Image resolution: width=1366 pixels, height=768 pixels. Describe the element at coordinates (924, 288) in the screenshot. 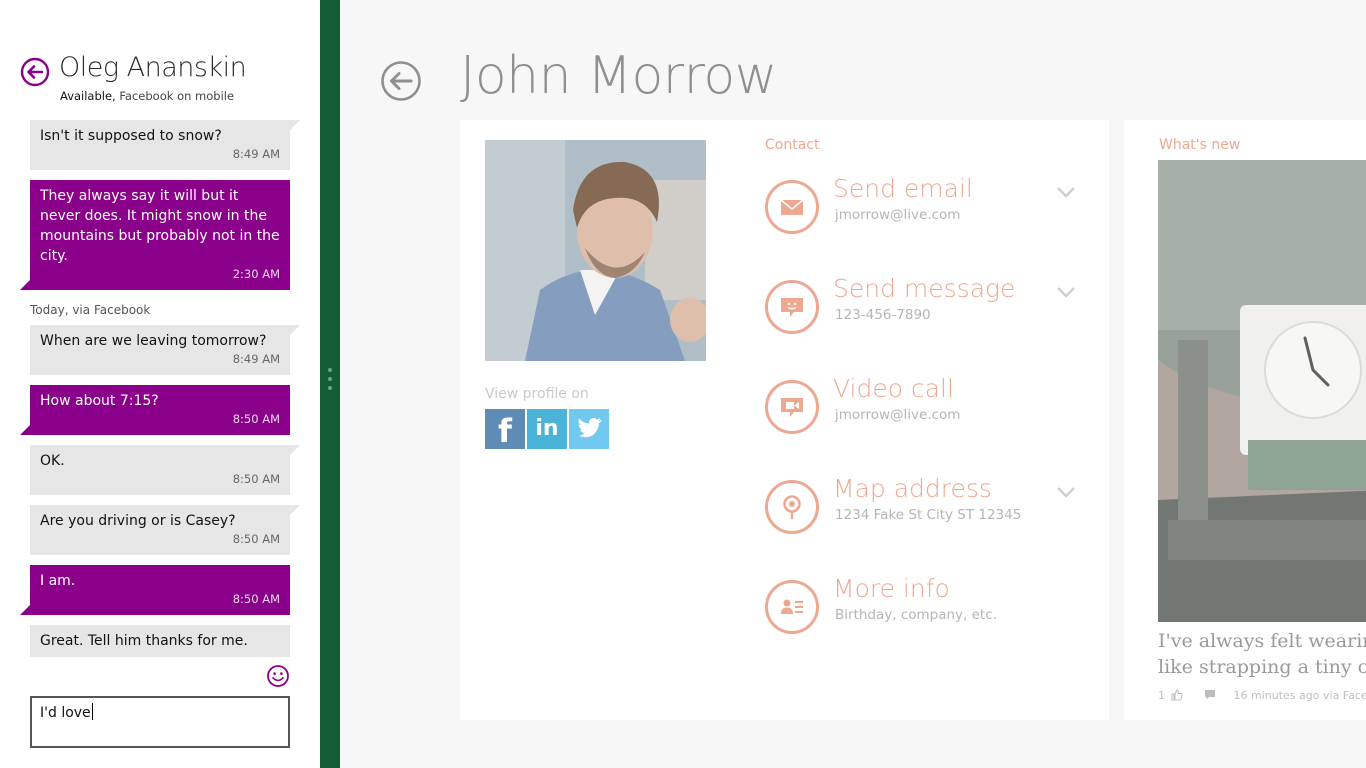

I see `action-label: Send message` at that location.